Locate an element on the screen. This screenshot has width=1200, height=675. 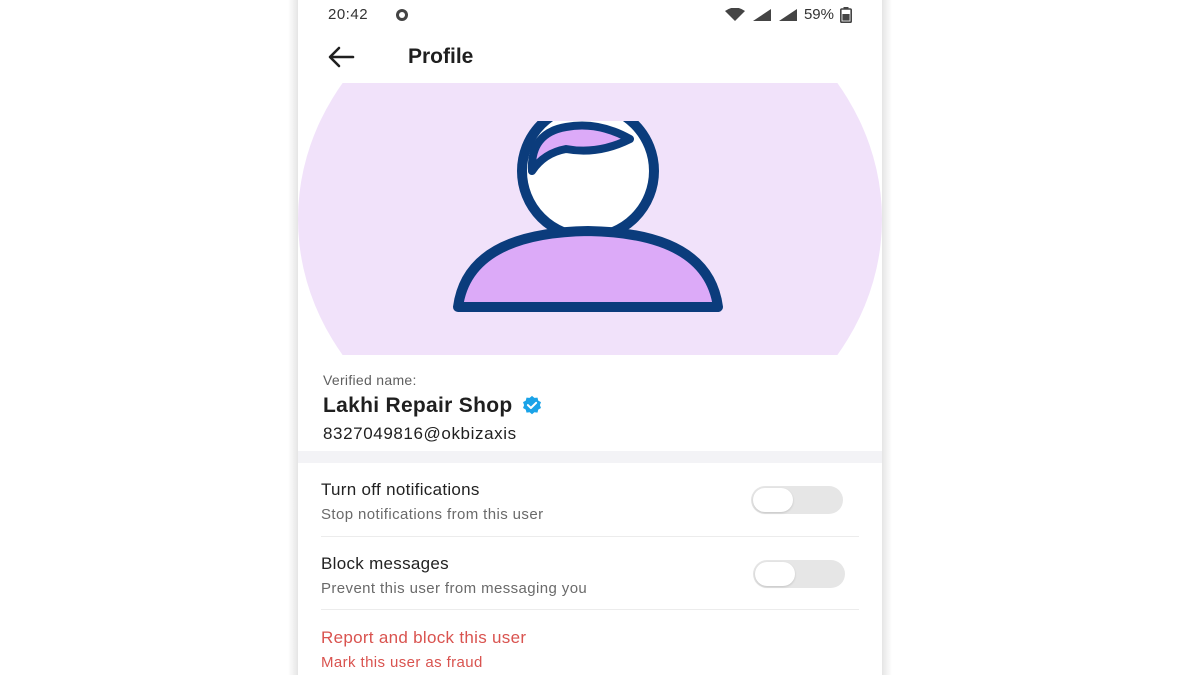
status-bar: 20:42 59% is located at coordinates (590, 15).